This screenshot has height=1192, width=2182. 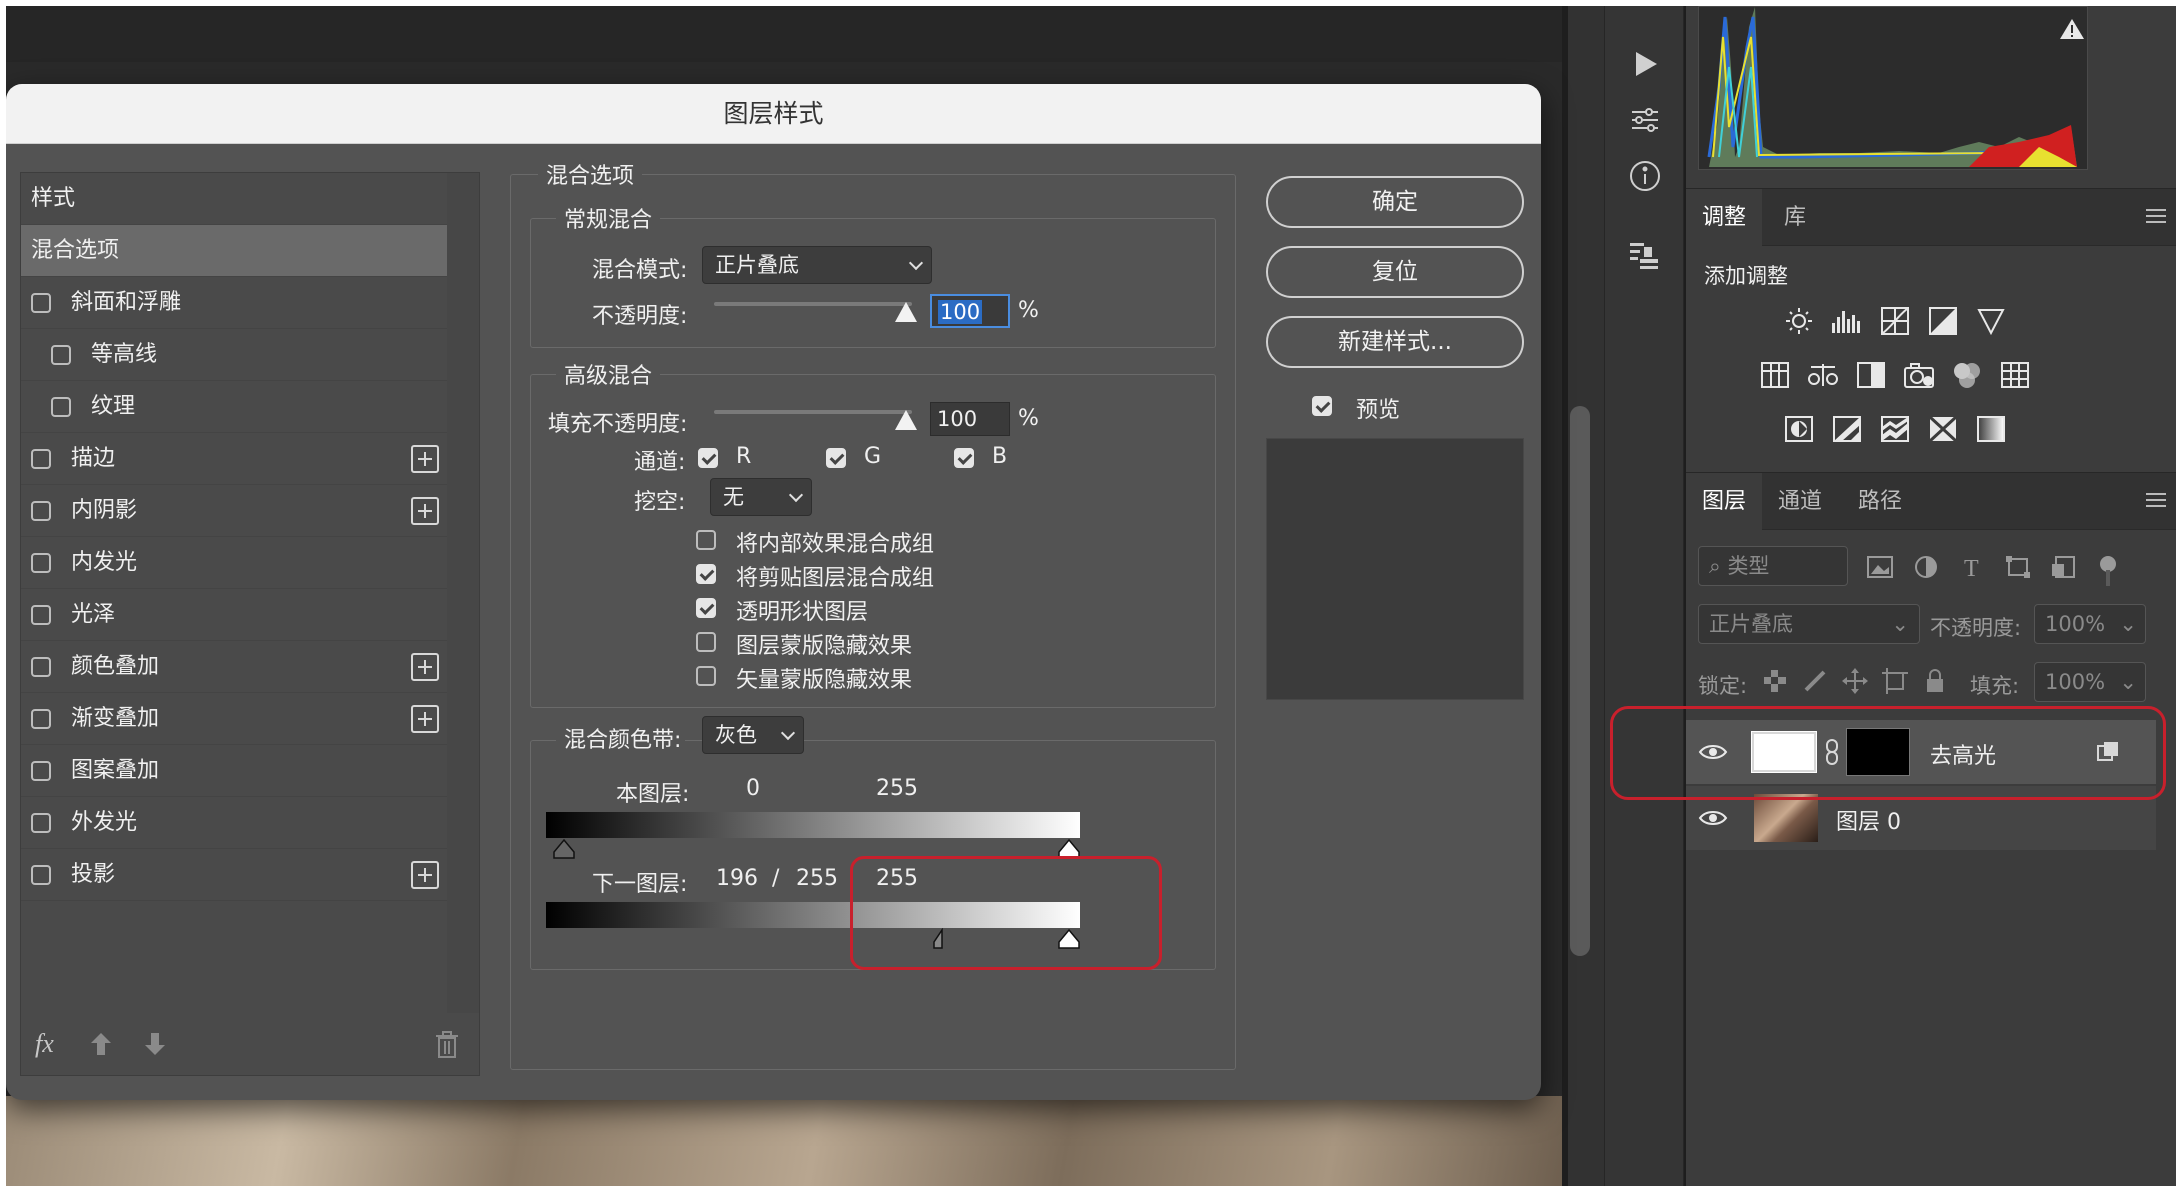 I want to click on add-inner-shadow-icon, so click(x=425, y=511).